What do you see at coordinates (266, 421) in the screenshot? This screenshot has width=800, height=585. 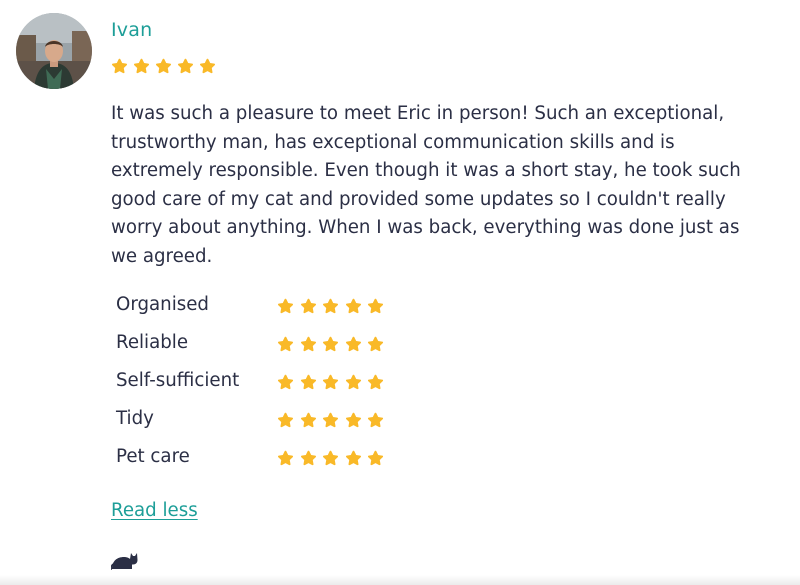 I see `rating-row-tidy: Tidy` at bounding box center [266, 421].